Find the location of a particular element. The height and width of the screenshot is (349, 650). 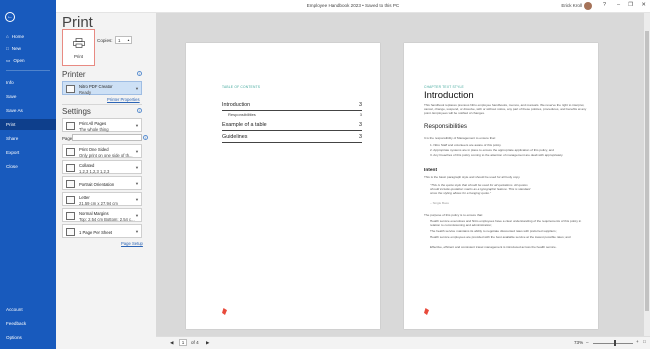

restore-button: ❐ is located at coordinates (630, 5).